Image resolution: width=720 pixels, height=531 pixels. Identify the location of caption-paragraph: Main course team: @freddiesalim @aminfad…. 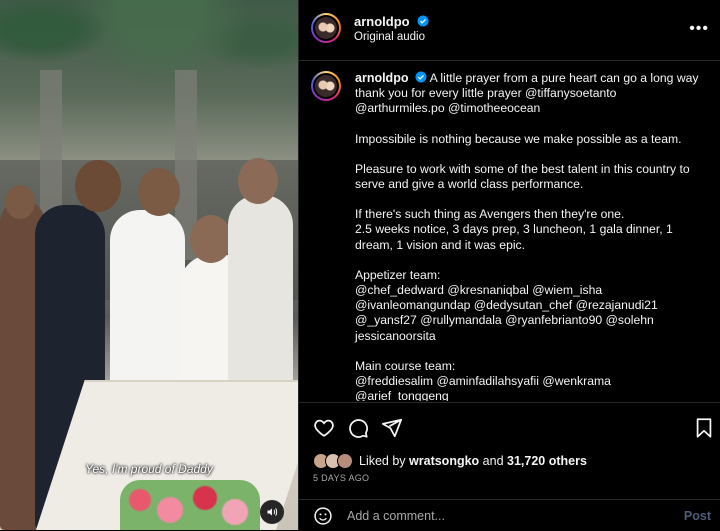
(530, 380).